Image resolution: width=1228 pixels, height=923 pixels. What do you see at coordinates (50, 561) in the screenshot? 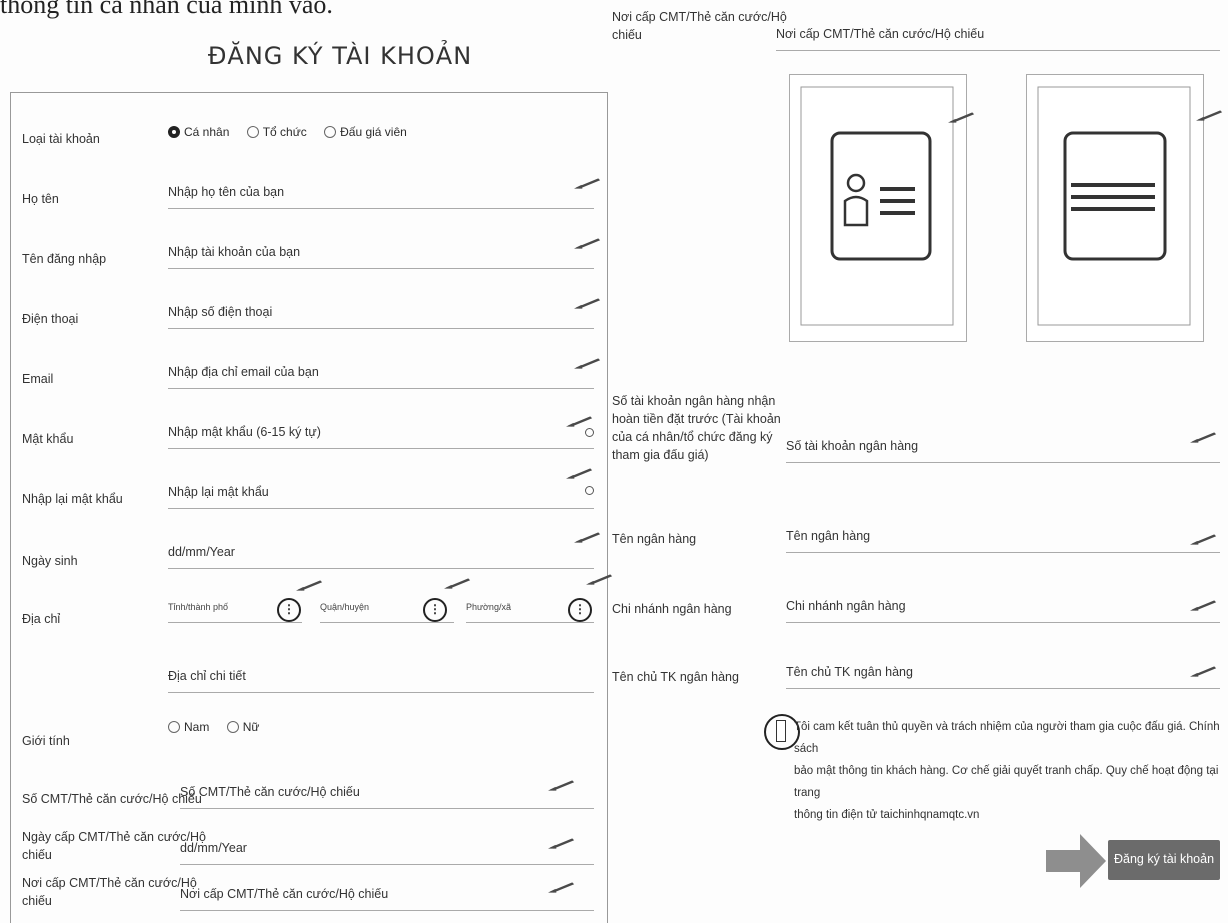
I see `birthday-label: Ngày sinh` at bounding box center [50, 561].